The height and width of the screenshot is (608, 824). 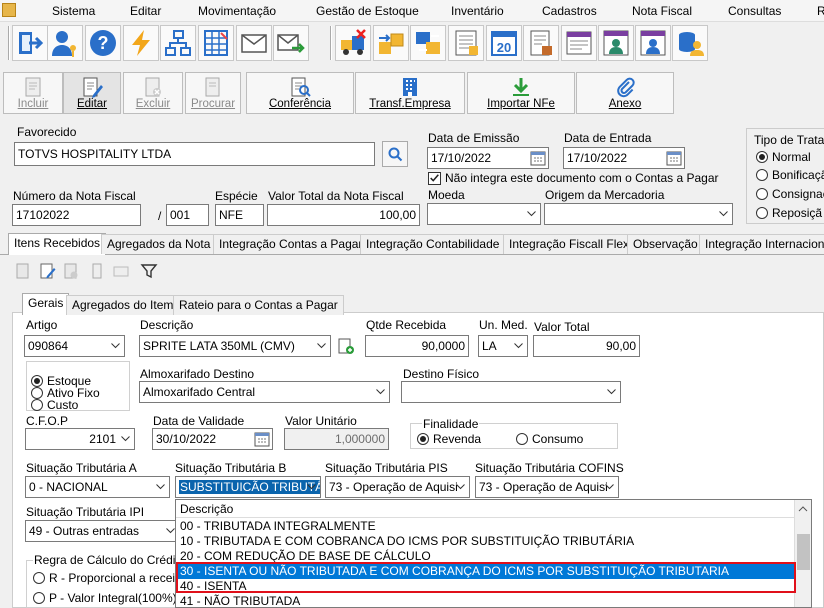 What do you see at coordinates (541, 43) in the screenshot?
I see `lock-doc-button` at bounding box center [541, 43].